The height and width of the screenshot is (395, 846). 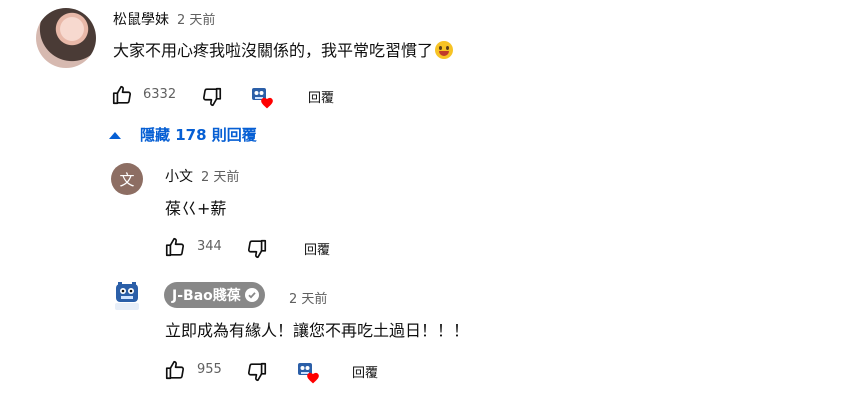 What do you see at coordinates (196, 208) in the screenshot?
I see `reply-text: 葆巜+薪` at bounding box center [196, 208].